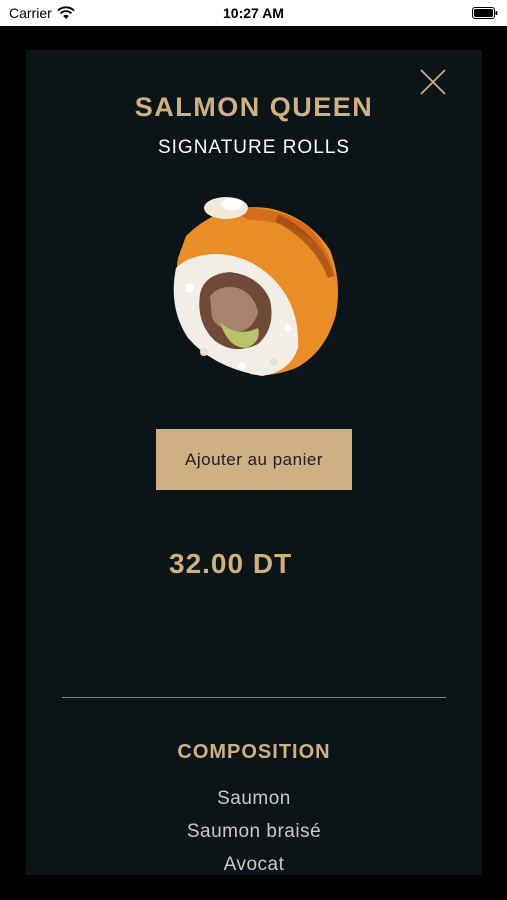  I want to click on add-to-cart-button: Ajouter au panier, so click(254, 459).